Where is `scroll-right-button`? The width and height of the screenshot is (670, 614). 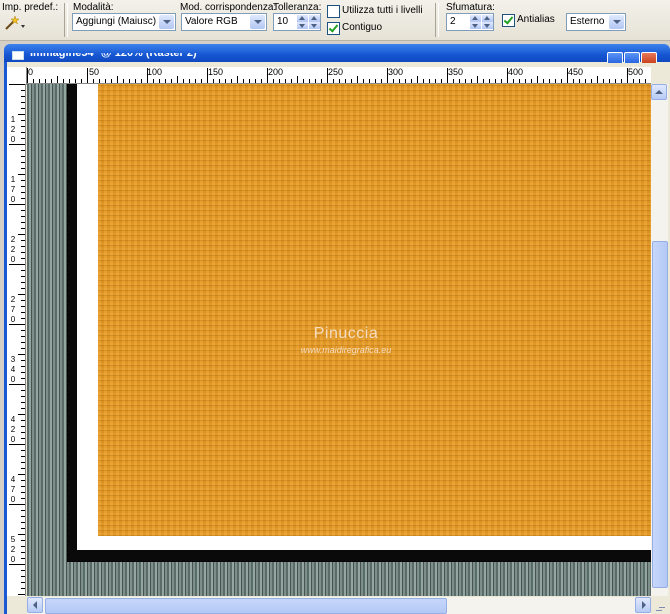 scroll-right-button is located at coordinates (643, 605).